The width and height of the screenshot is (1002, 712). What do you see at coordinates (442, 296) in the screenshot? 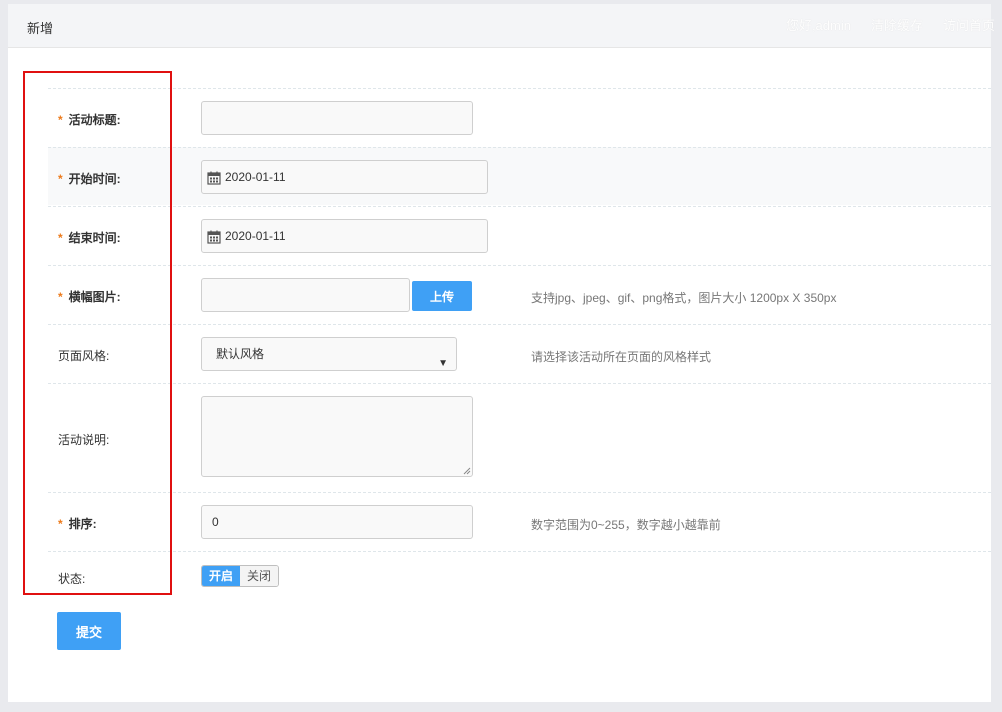
I see `upload-button: 上传` at bounding box center [442, 296].